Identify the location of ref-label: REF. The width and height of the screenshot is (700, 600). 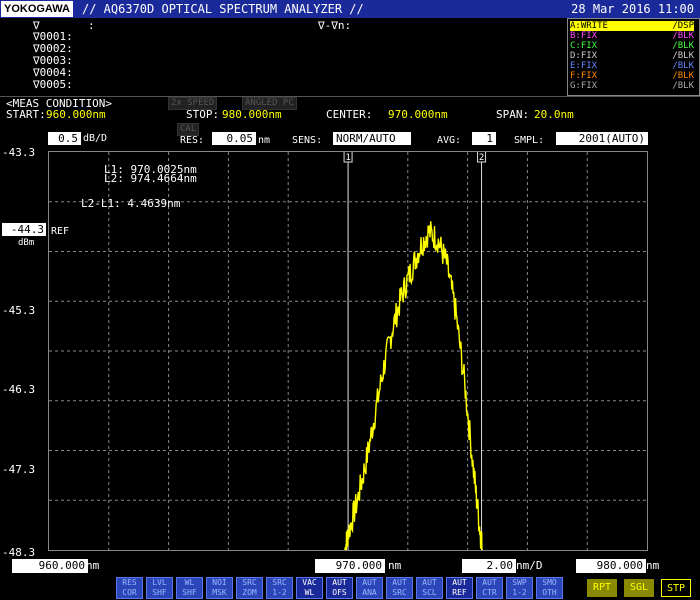
(60, 231).